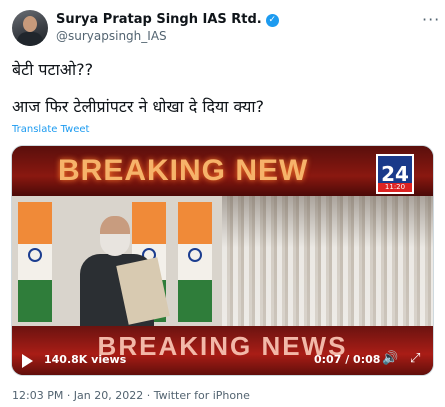 The width and height of the screenshot is (445, 407). Describe the element at coordinates (159, 20) in the screenshot. I see `author-name: Surya Pratap Singh IAS Rtd.` at that location.